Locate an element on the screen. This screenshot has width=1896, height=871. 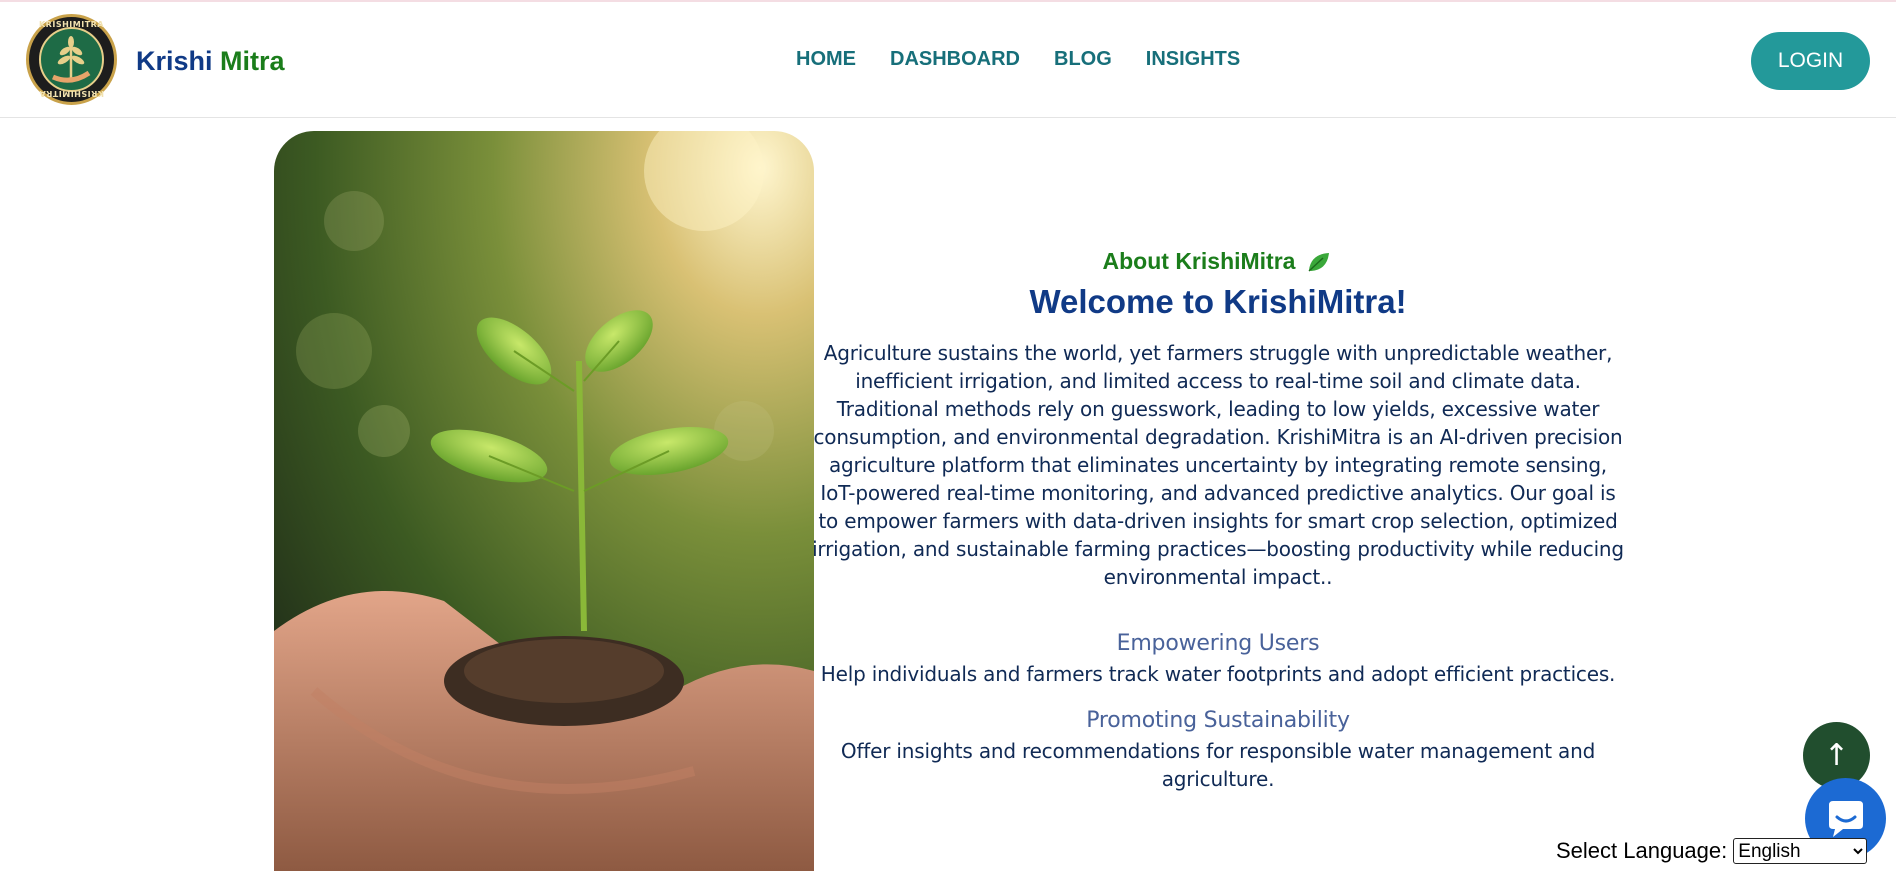
brand-name: Krishi Mitra is located at coordinates (210, 61).